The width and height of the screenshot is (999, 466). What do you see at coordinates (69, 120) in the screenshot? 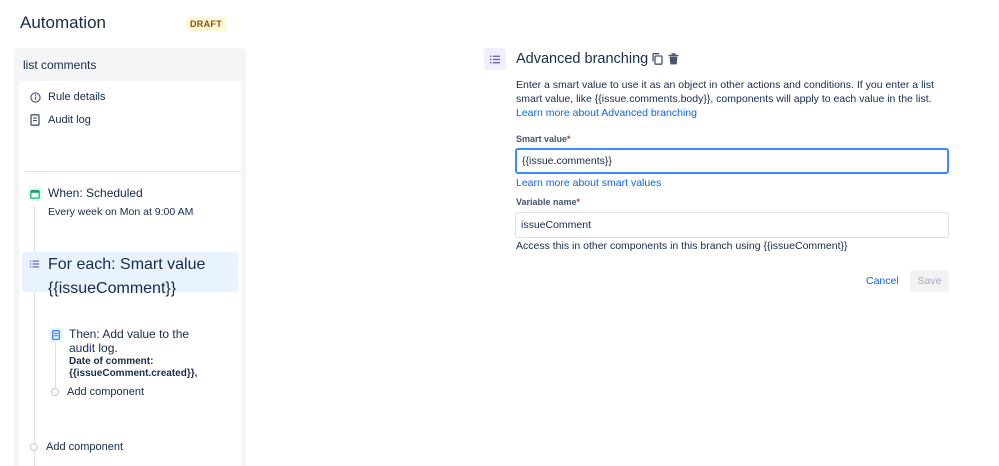
I see `audit-log-label: Audit log` at bounding box center [69, 120].